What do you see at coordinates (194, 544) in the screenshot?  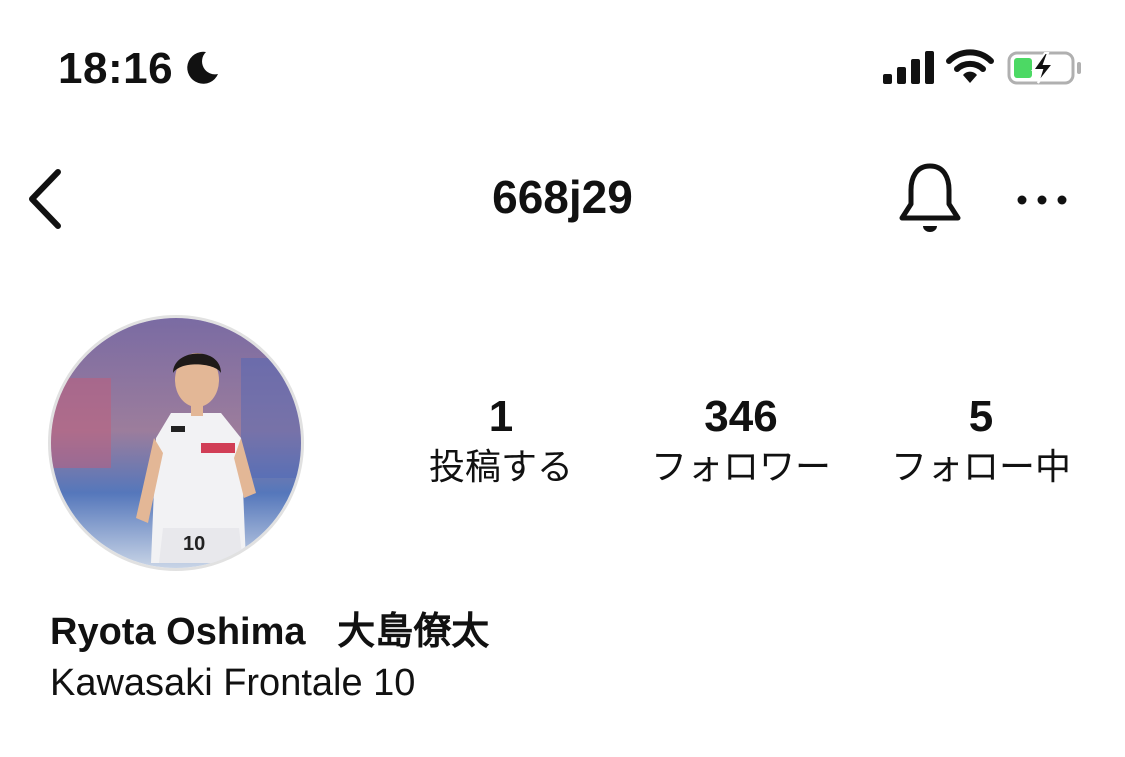 I see `svg-text: 10` at bounding box center [194, 544].